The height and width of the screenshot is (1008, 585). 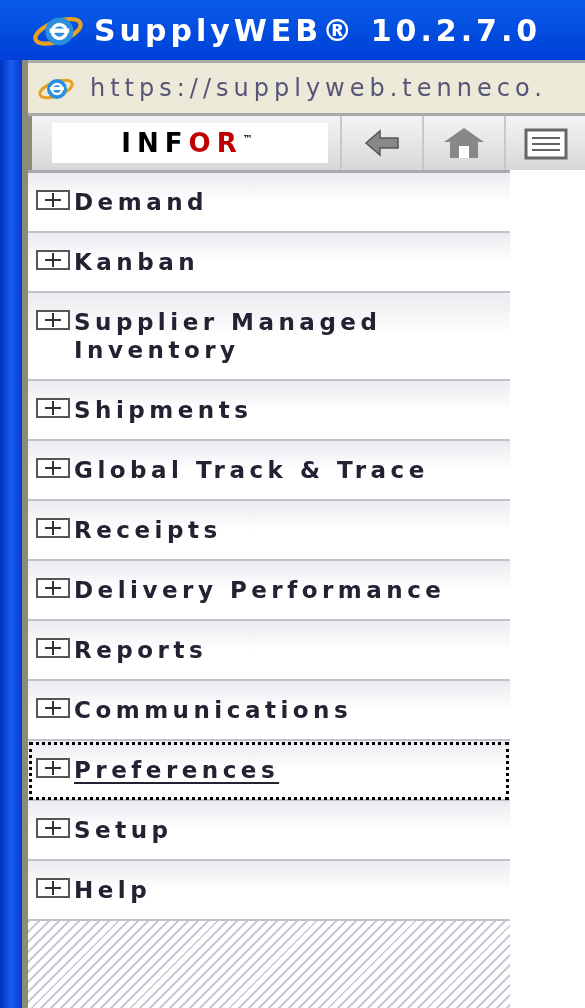 I want to click on menu-label: Preferences, so click(x=177, y=770).